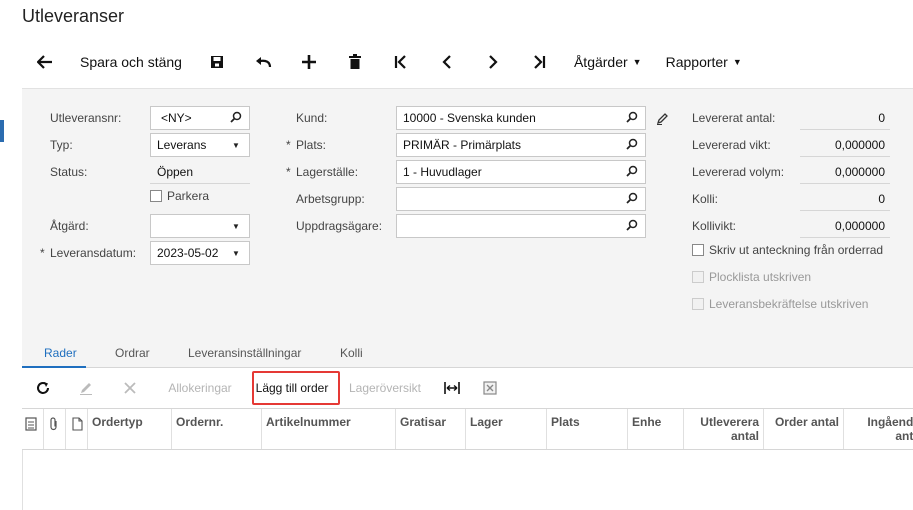  Describe the element at coordinates (734, 118) in the screenshot. I see `shipped-qty-label: Levererat antal:` at that location.